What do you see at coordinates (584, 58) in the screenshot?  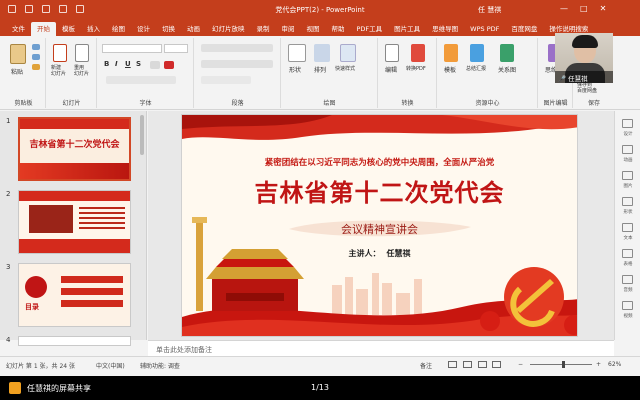 I see `presenter-webcam: 🎤 任慧祺` at bounding box center [584, 58].